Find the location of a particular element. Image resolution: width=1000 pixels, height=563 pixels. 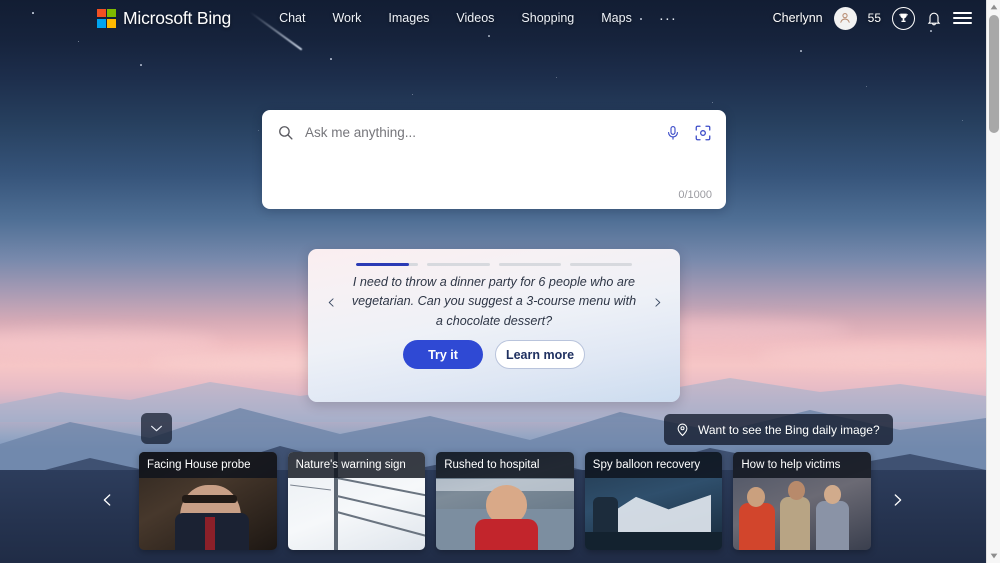

search-input is located at coordinates (485, 132).